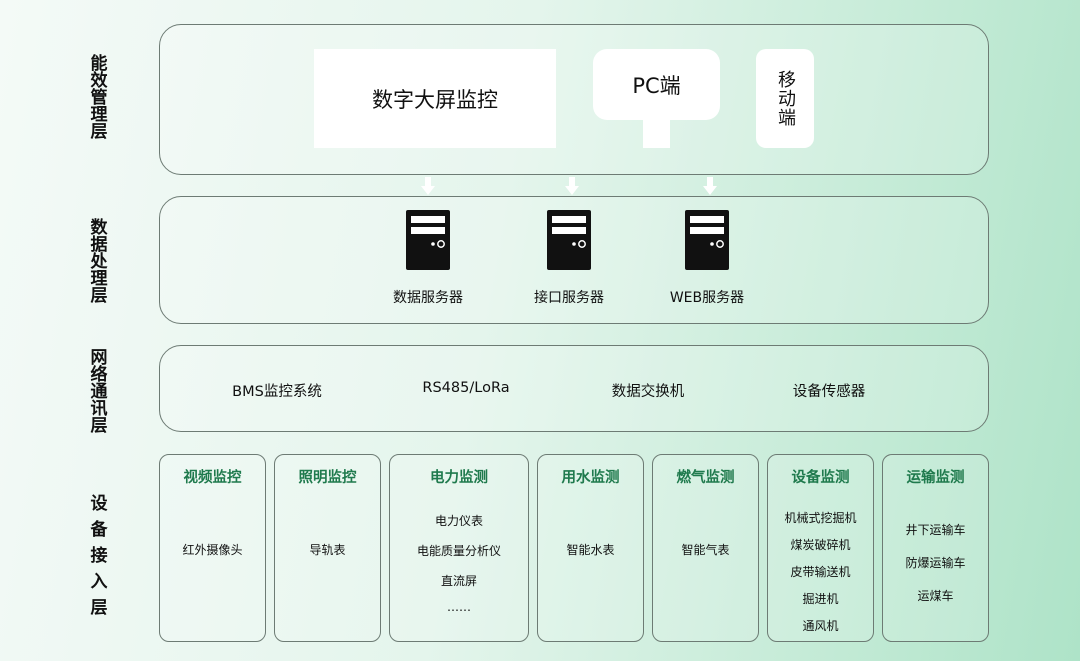 This screenshot has height=661, width=1080. What do you see at coordinates (96, 390) in the screenshot?
I see `side-label-network-communication: 网络通讯层` at bounding box center [96, 390].